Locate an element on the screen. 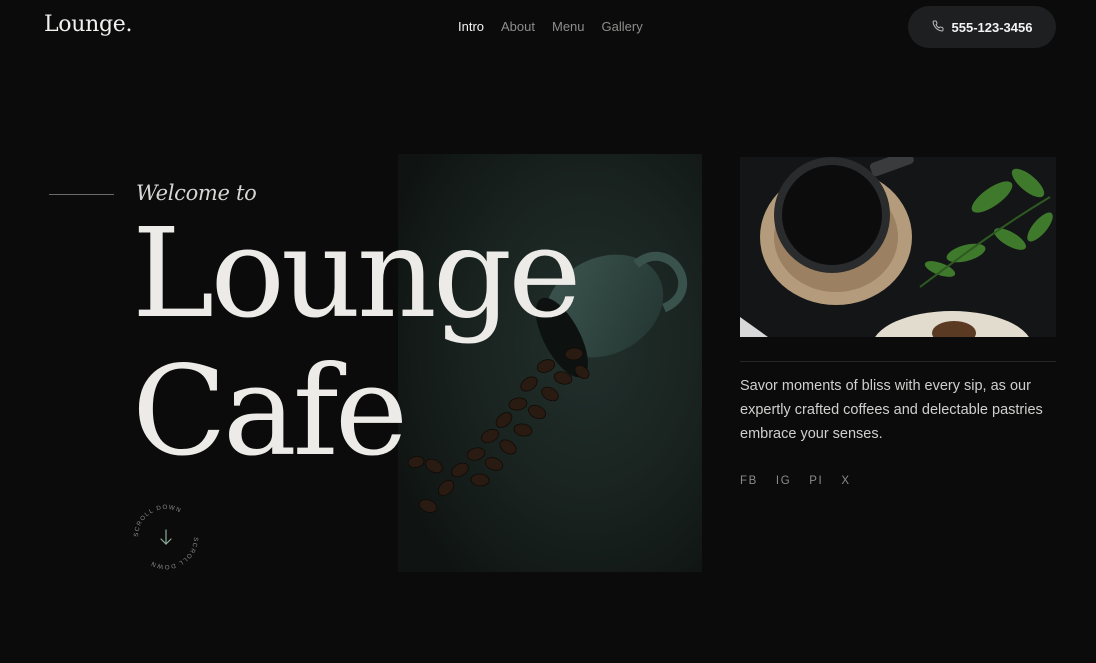  arrow-down-icon is located at coordinates (166, 537).